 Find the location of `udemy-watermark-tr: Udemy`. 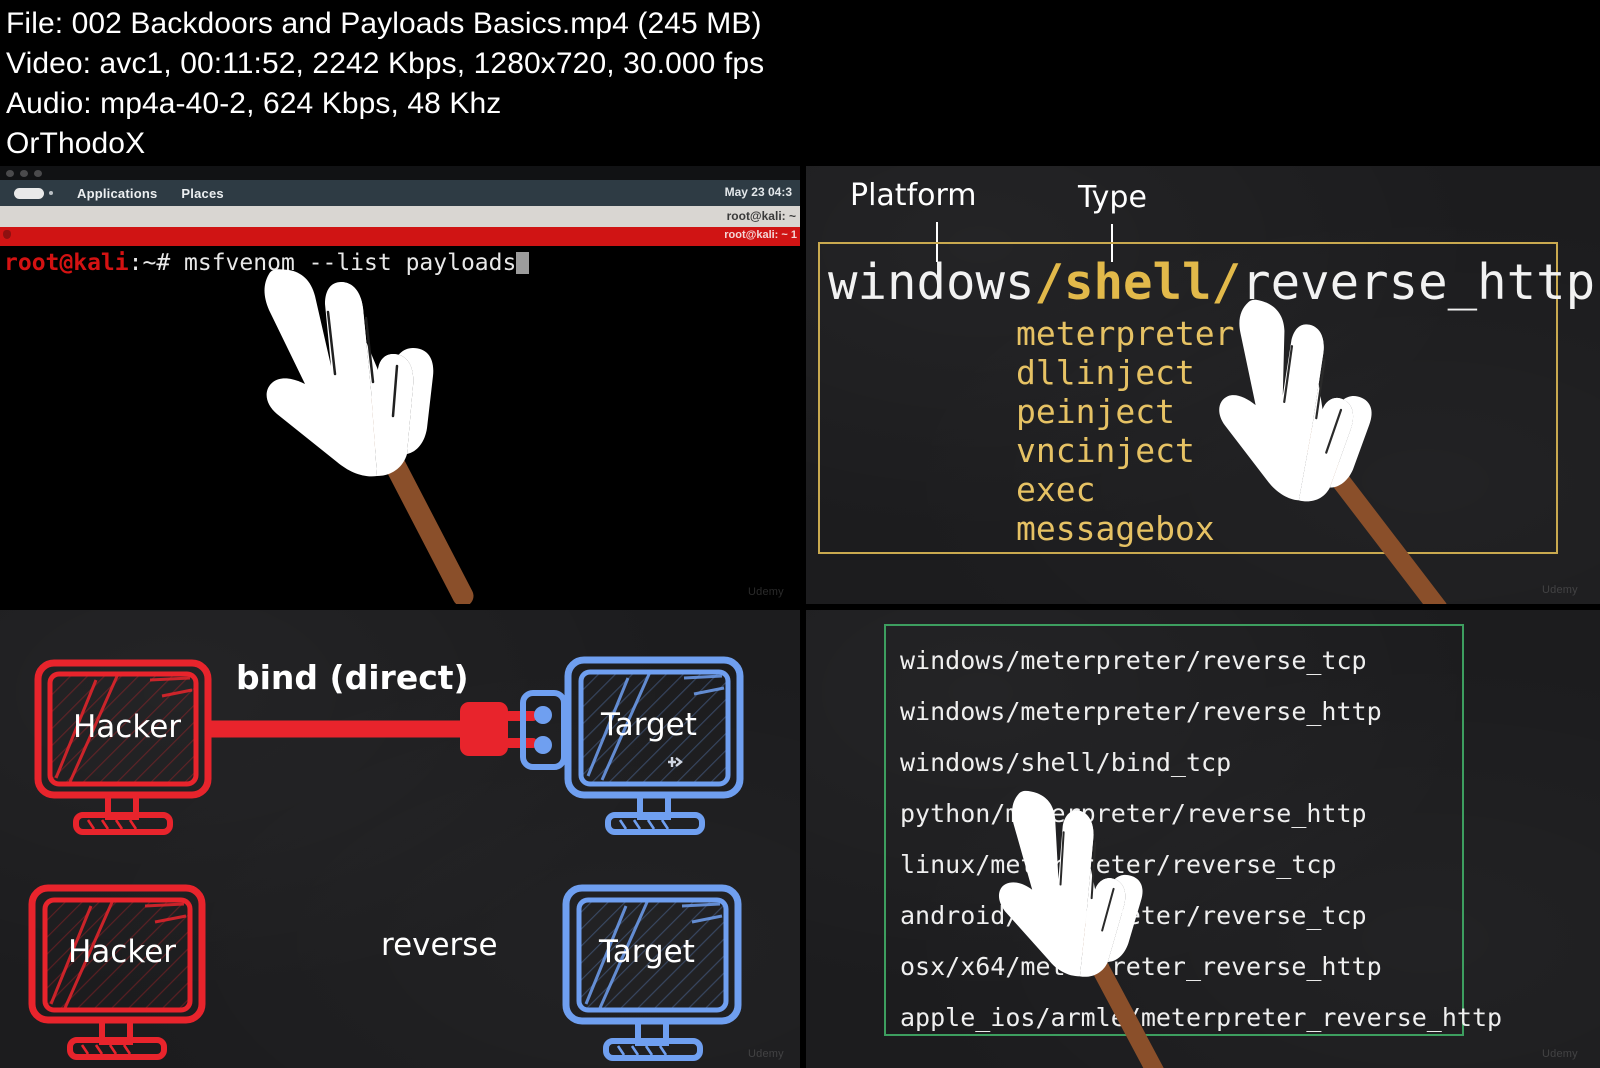

udemy-watermark-tr: Udemy is located at coordinates (1560, 590).